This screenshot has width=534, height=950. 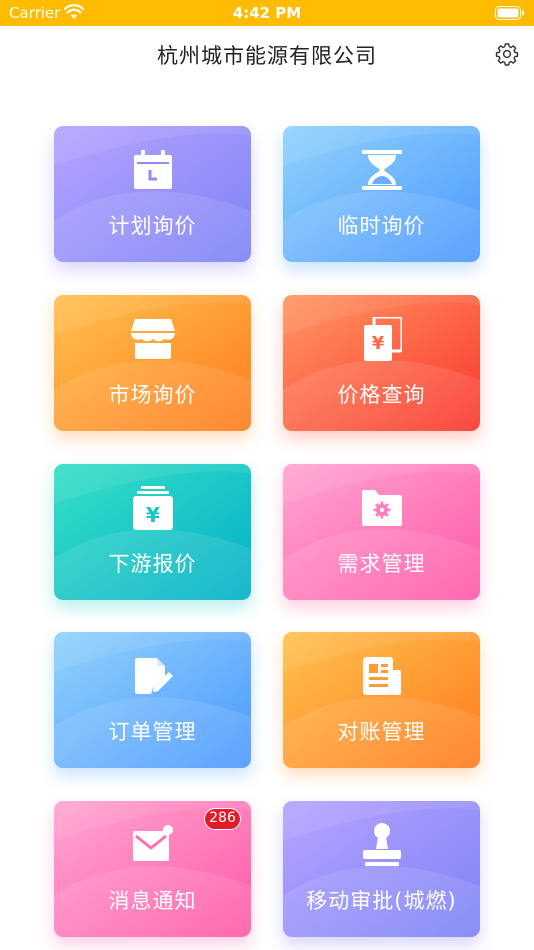 I want to click on ledger-icon, so click(x=382, y=676).